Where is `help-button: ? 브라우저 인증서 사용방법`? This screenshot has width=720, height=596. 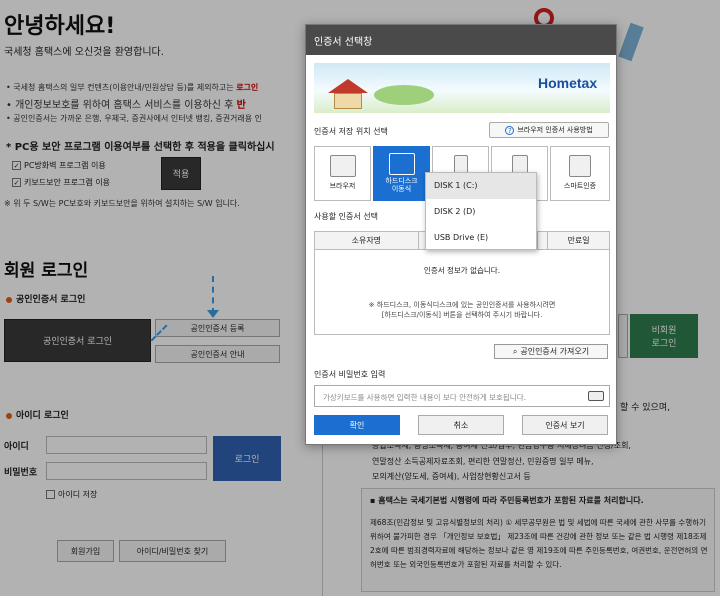 help-button: ? 브라우저 인증서 사용방법 is located at coordinates (549, 130).